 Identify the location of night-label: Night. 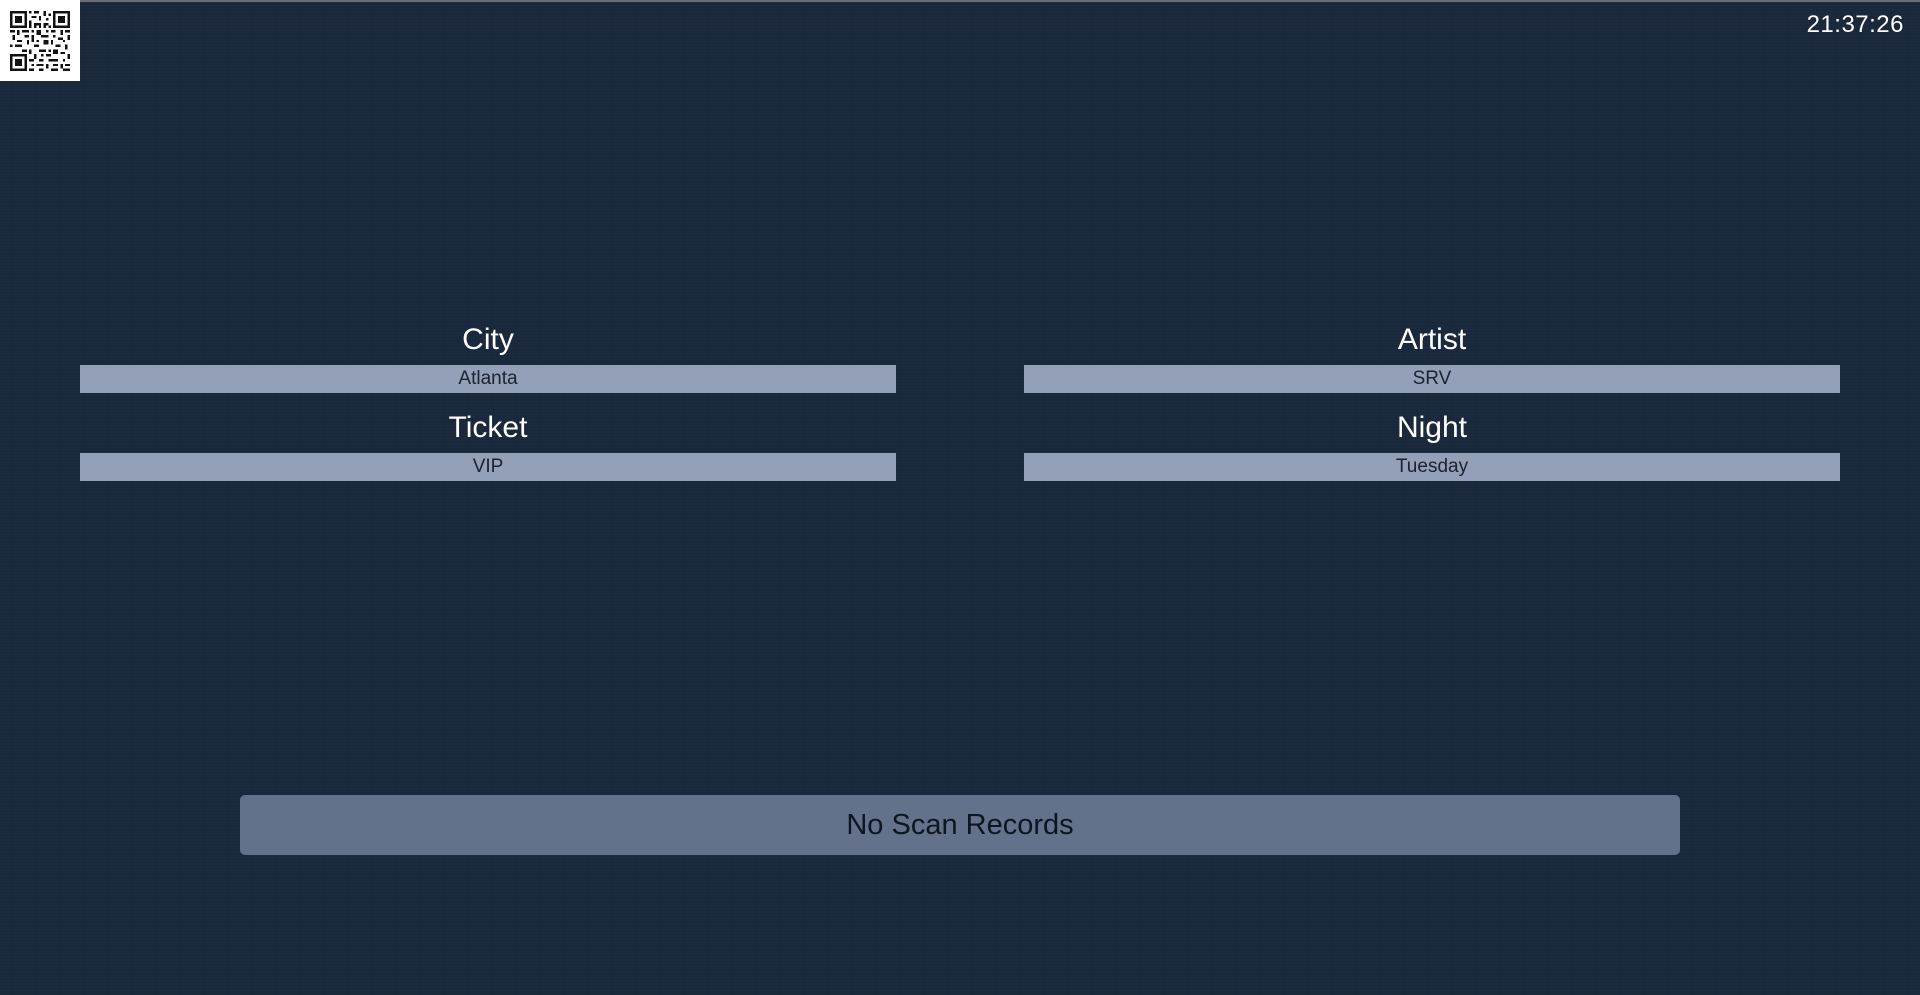
(1432, 427).